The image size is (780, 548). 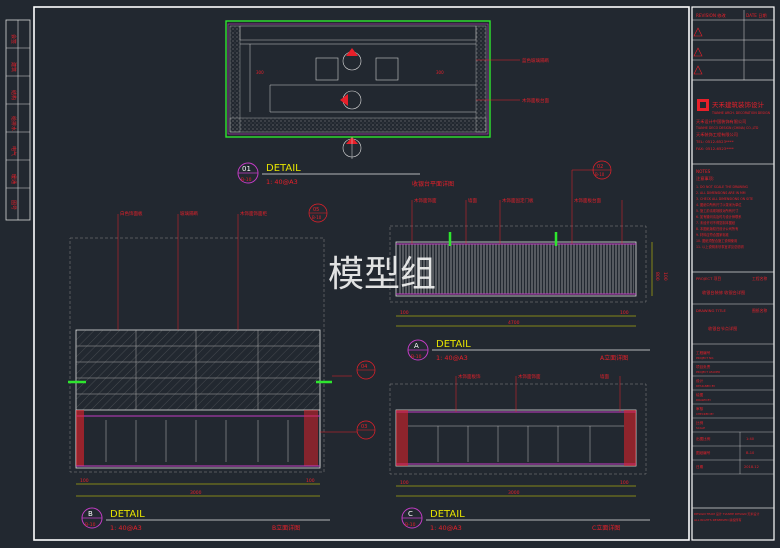 What do you see at coordinates (382, 274) in the screenshot?
I see `watermark: 模型组` at bounding box center [382, 274].